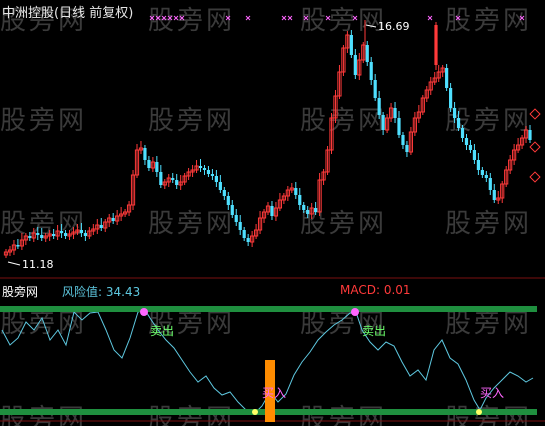  What do you see at coordinates (268, 309) in the screenshot?
I see `upper-band` at bounding box center [268, 309].